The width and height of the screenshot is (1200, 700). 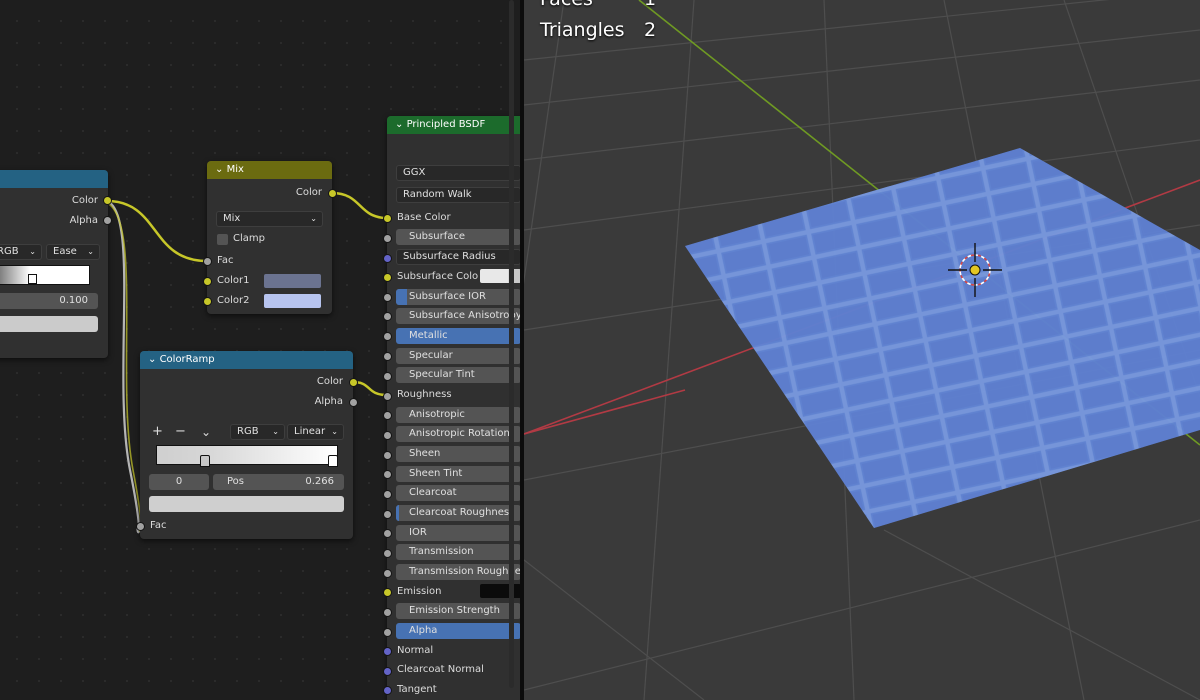 I want to click on colorramp-add-button: +, so click(x=157, y=431).